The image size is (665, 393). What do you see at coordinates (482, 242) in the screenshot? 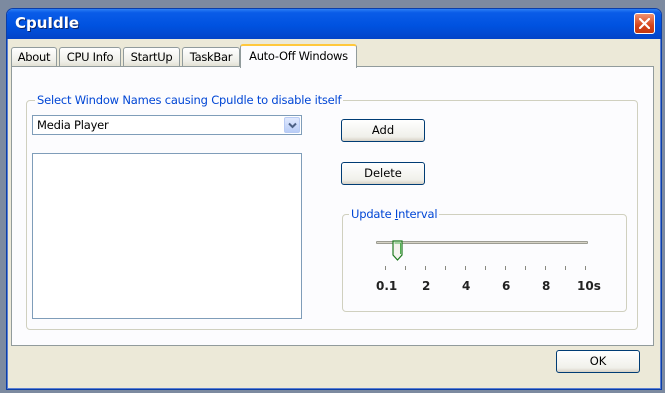
I see `update-interval-slider-track` at bounding box center [482, 242].